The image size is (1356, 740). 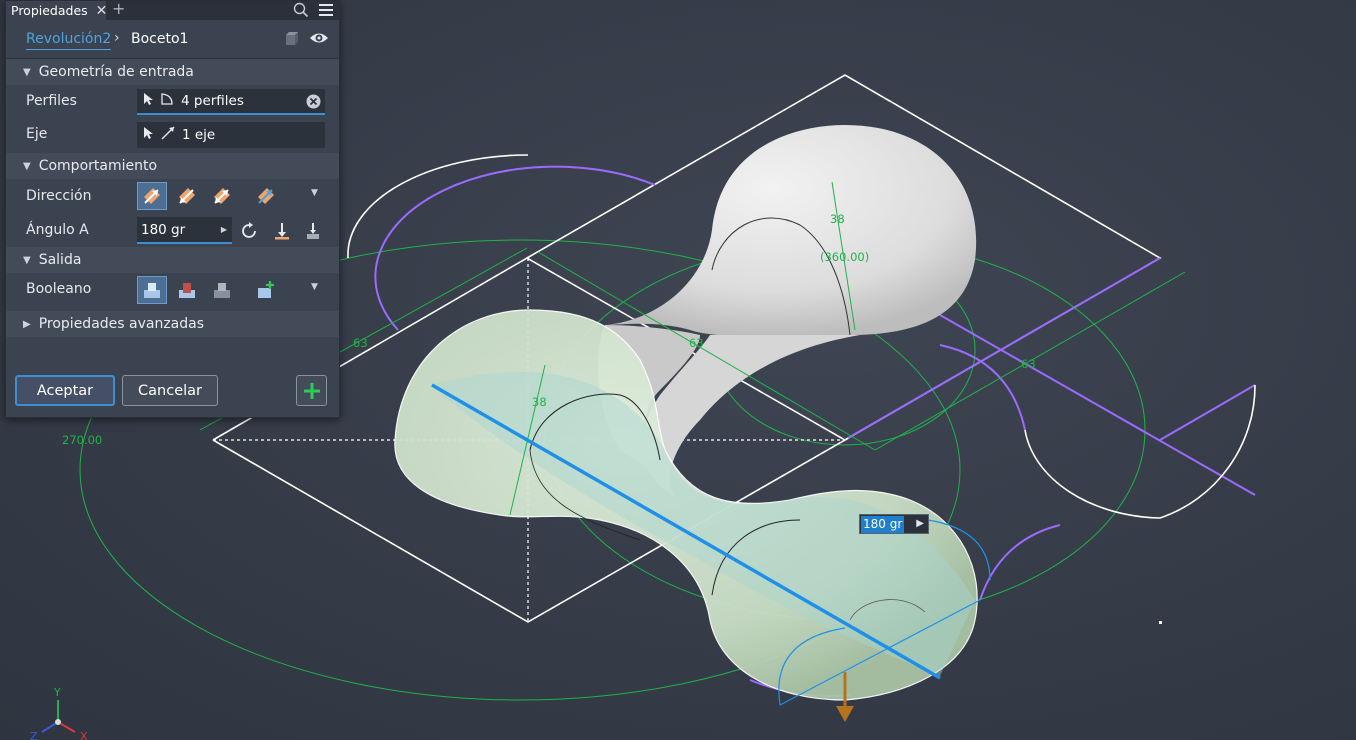 I want to click on section-behavior-title: Comportamiento, so click(x=98, y=166).